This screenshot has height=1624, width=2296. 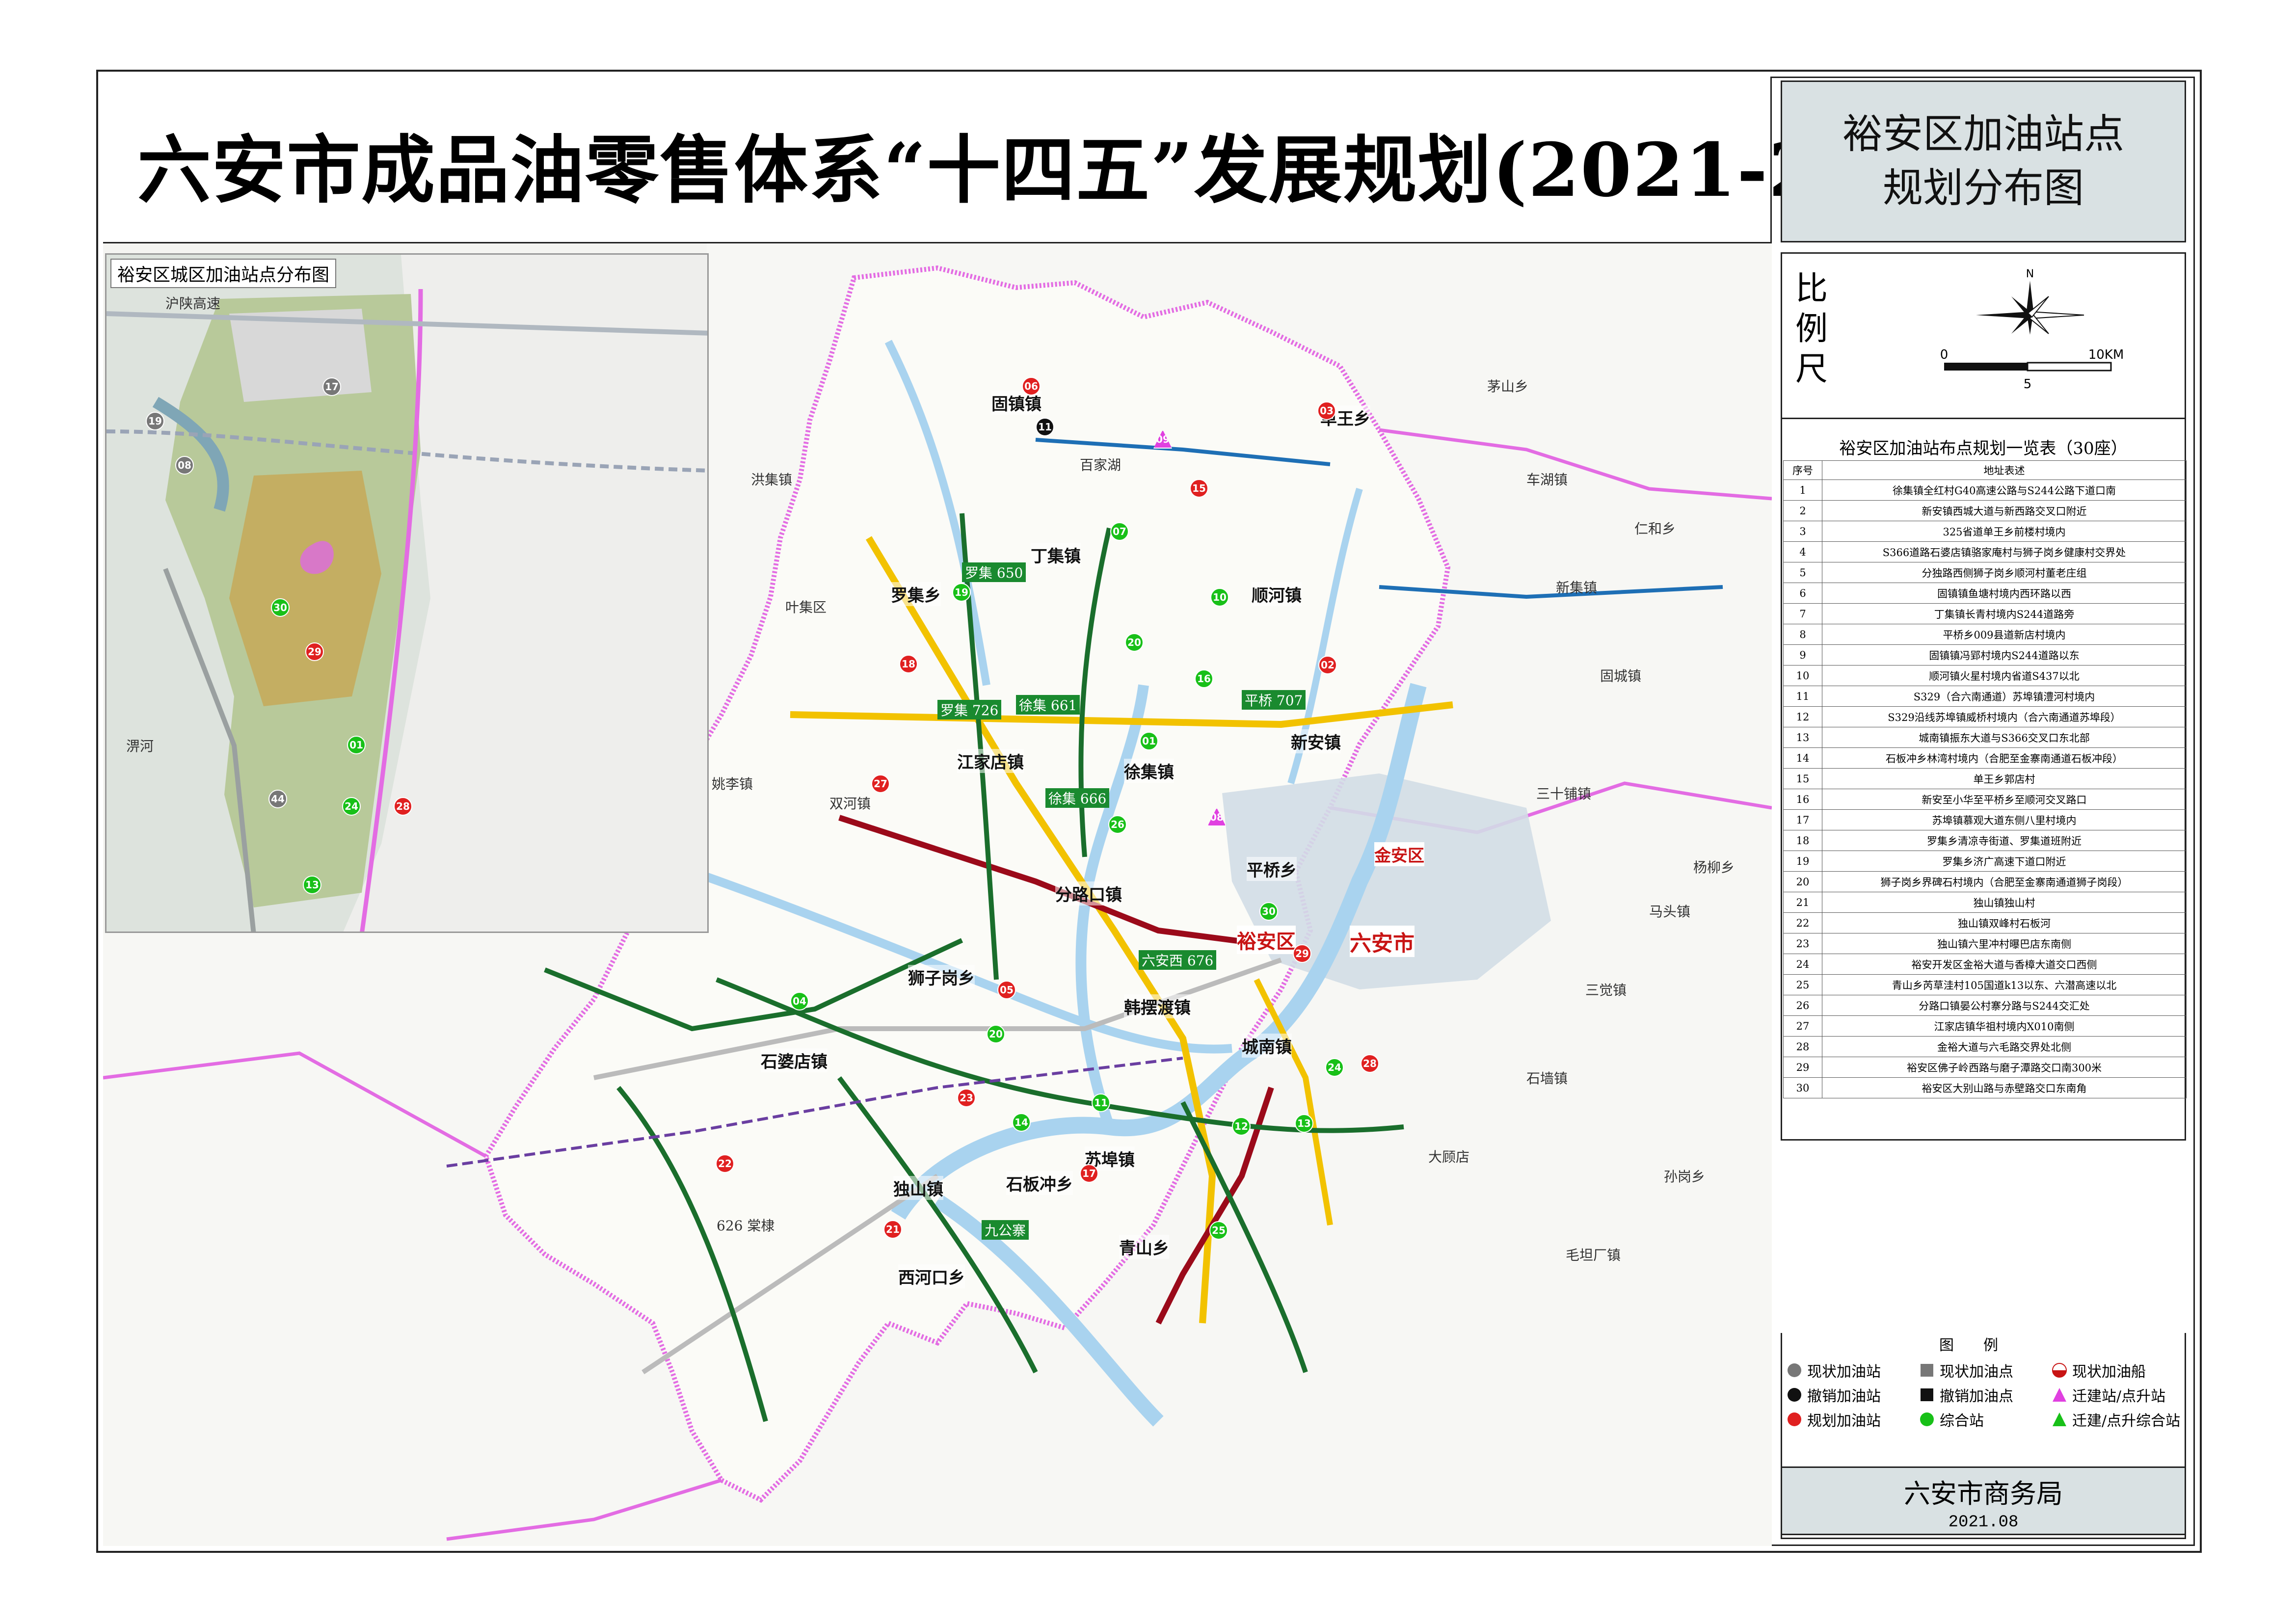 What do you see at coordinates (1803, 1005) in the screenshot?
I see `row-number: 26` at bounding box center [1803, 1005].